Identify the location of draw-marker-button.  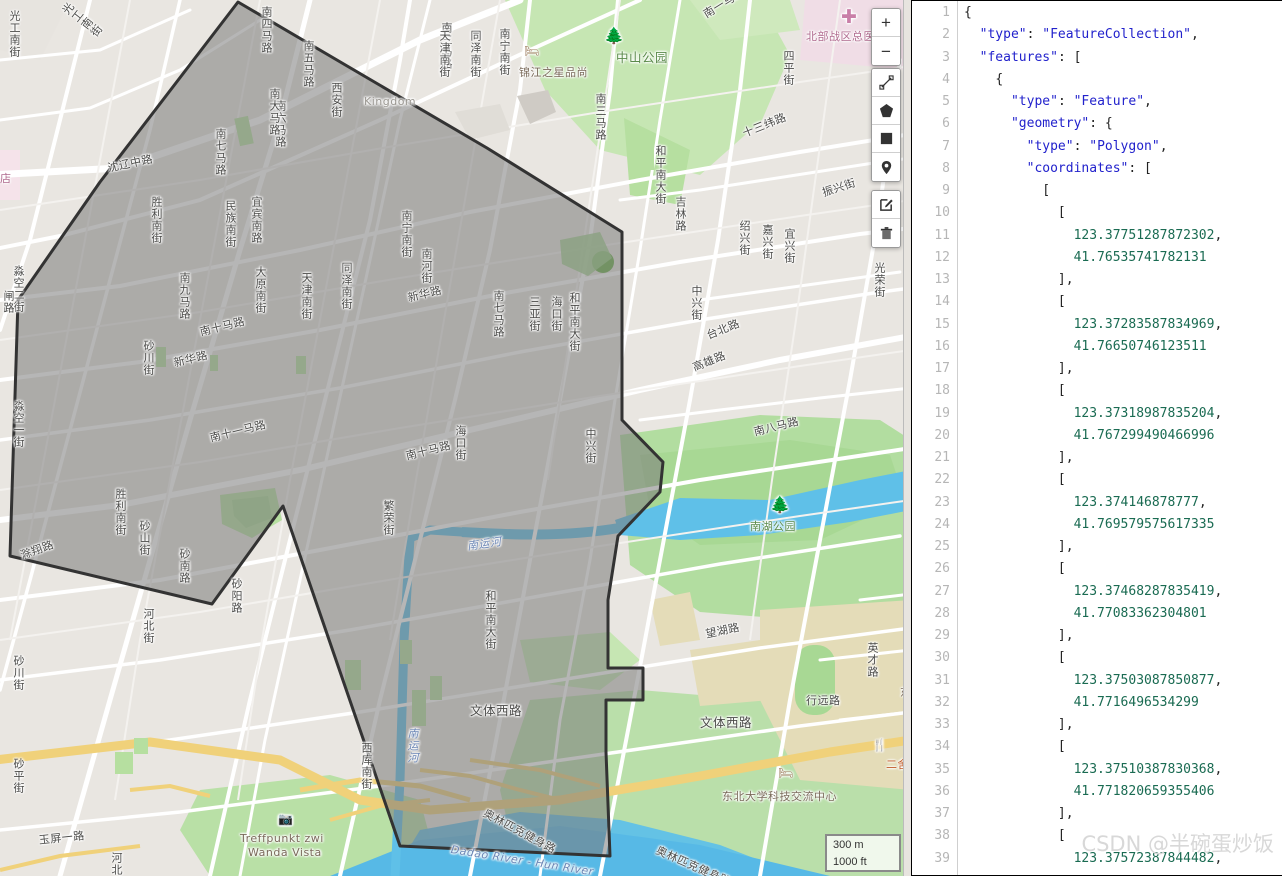
(886, 167).